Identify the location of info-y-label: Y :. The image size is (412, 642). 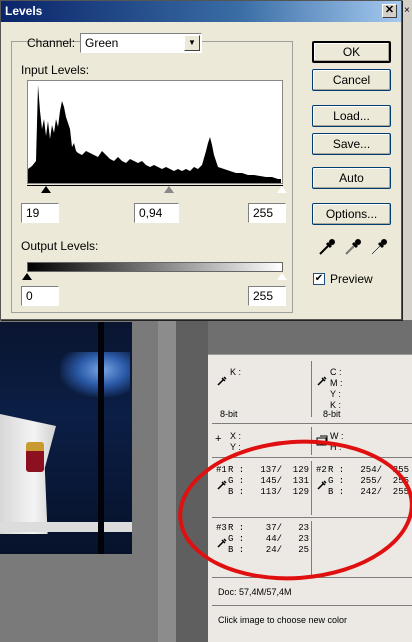
(335, 394).